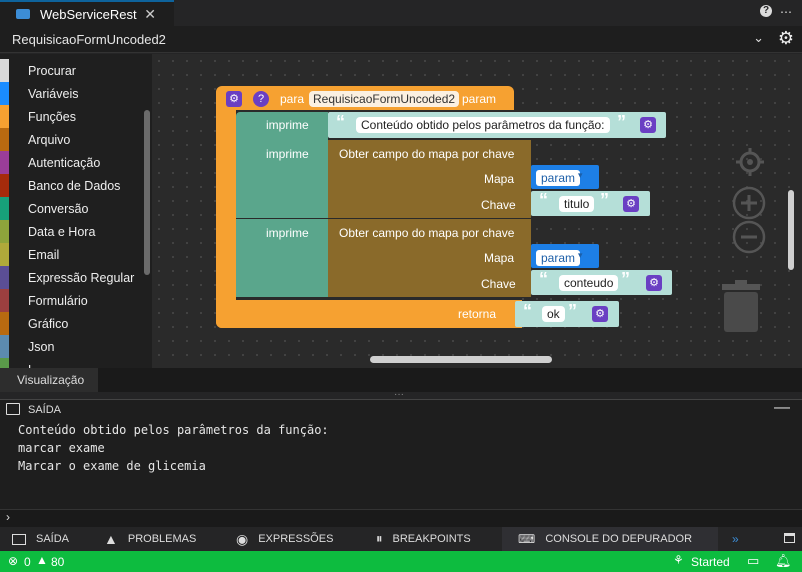  Describe the element at coordinates (401, 395) in the screenshot. I see `panel-resize-handle: ···` at that location.